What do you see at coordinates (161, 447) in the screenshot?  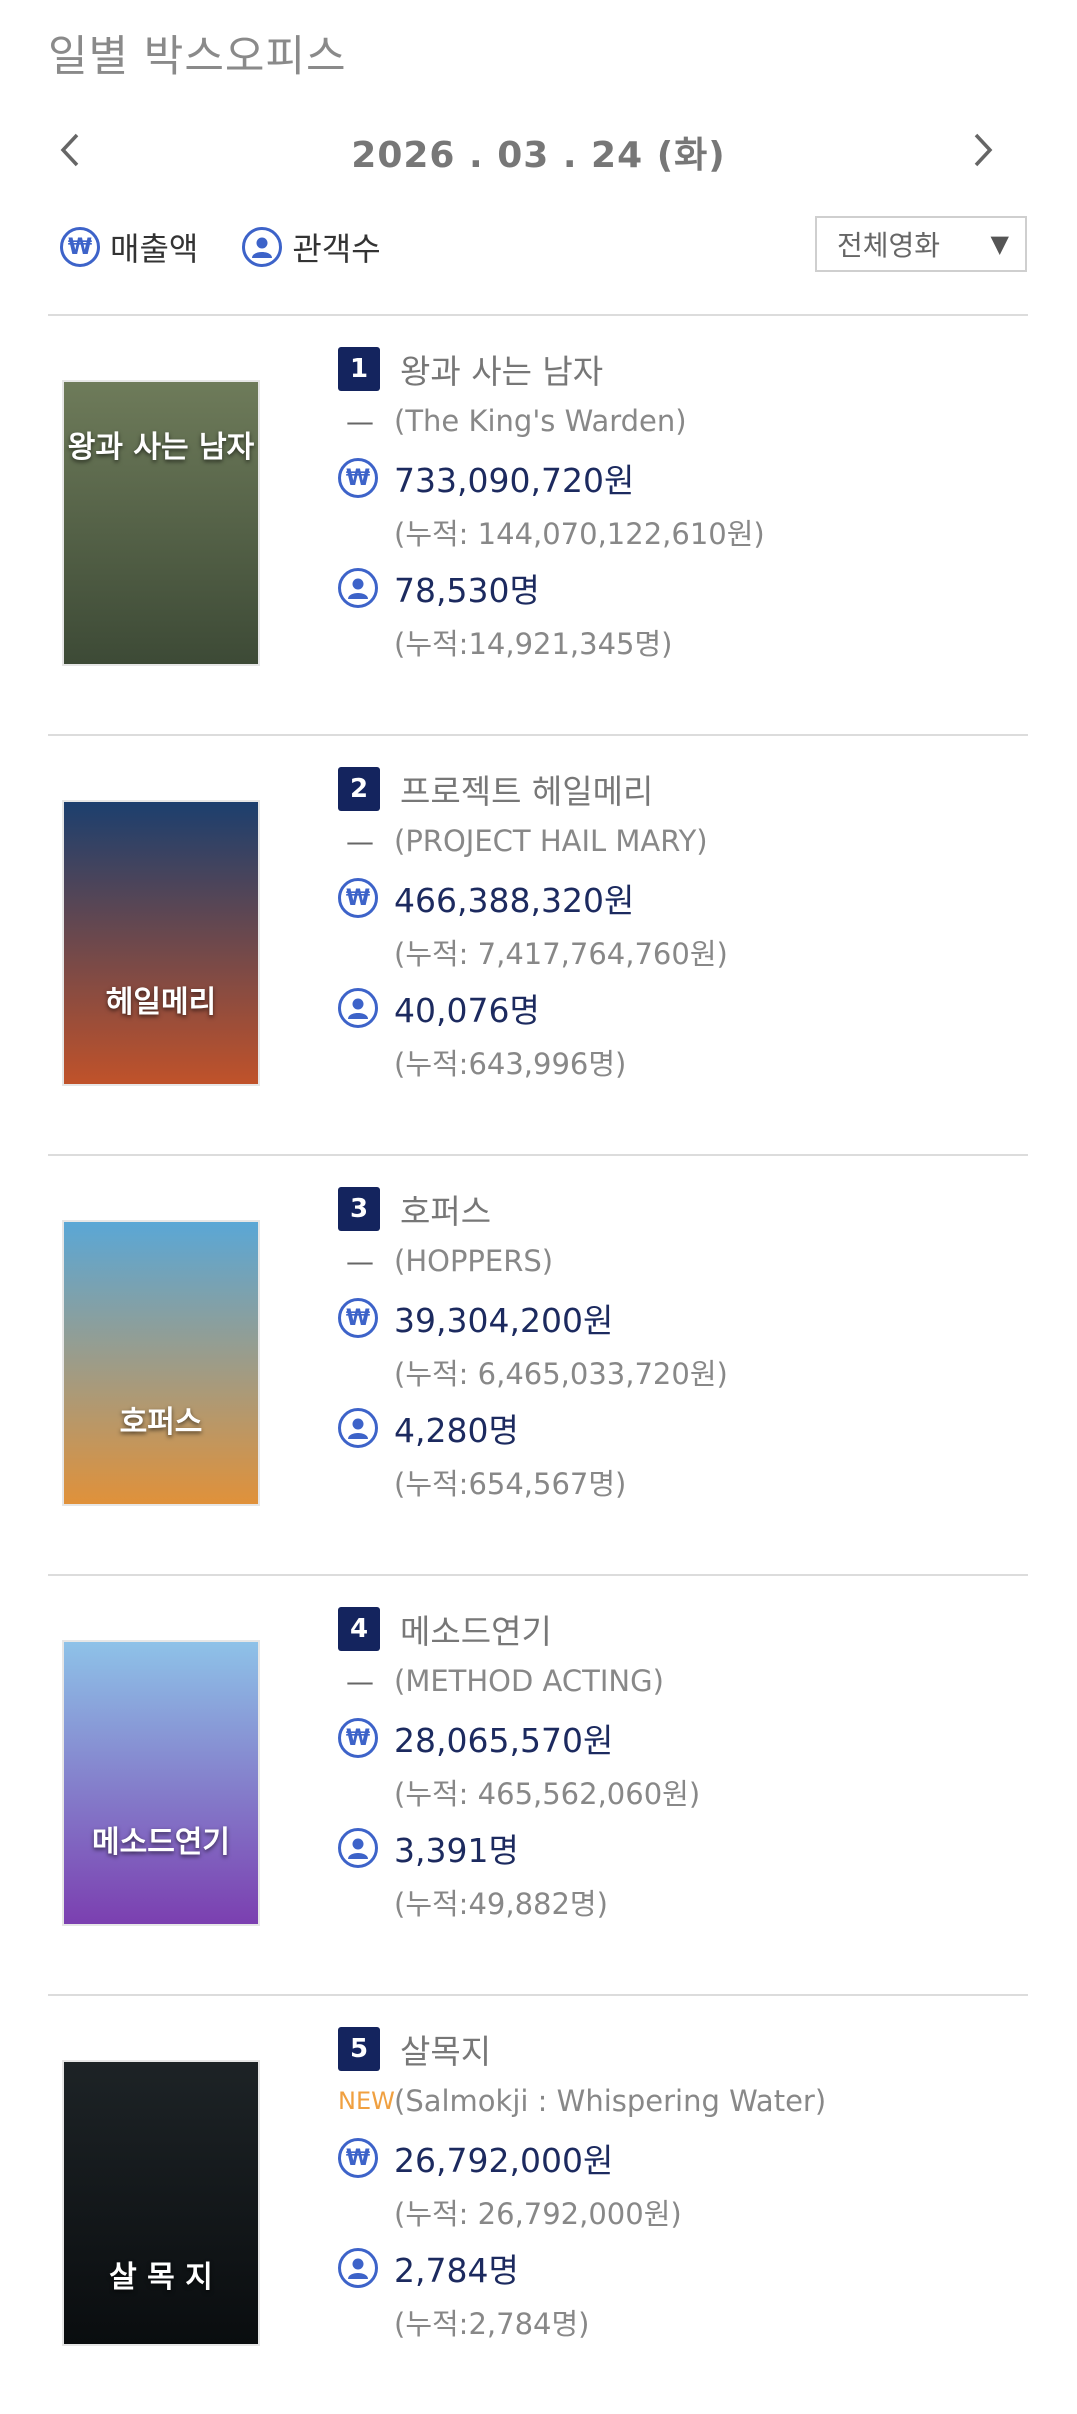 I see `poster-title-text: 왕과 사는 남자` at bounding box center [161, 447].